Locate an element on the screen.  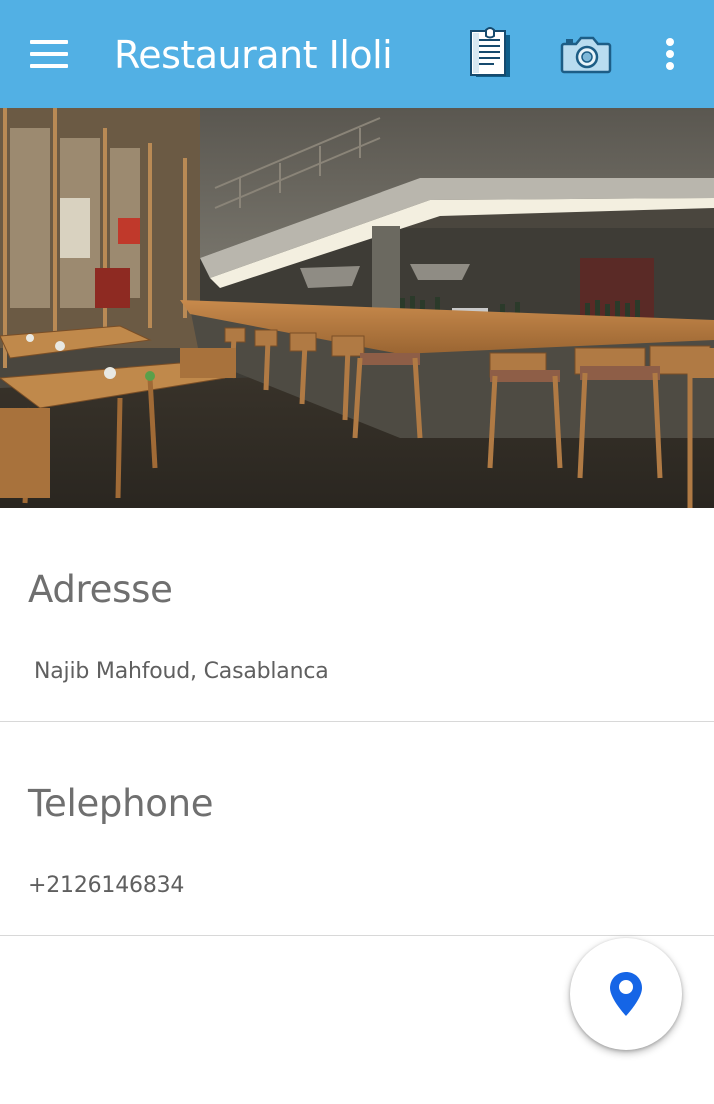
camera-button is located at coordinates (586, 54).